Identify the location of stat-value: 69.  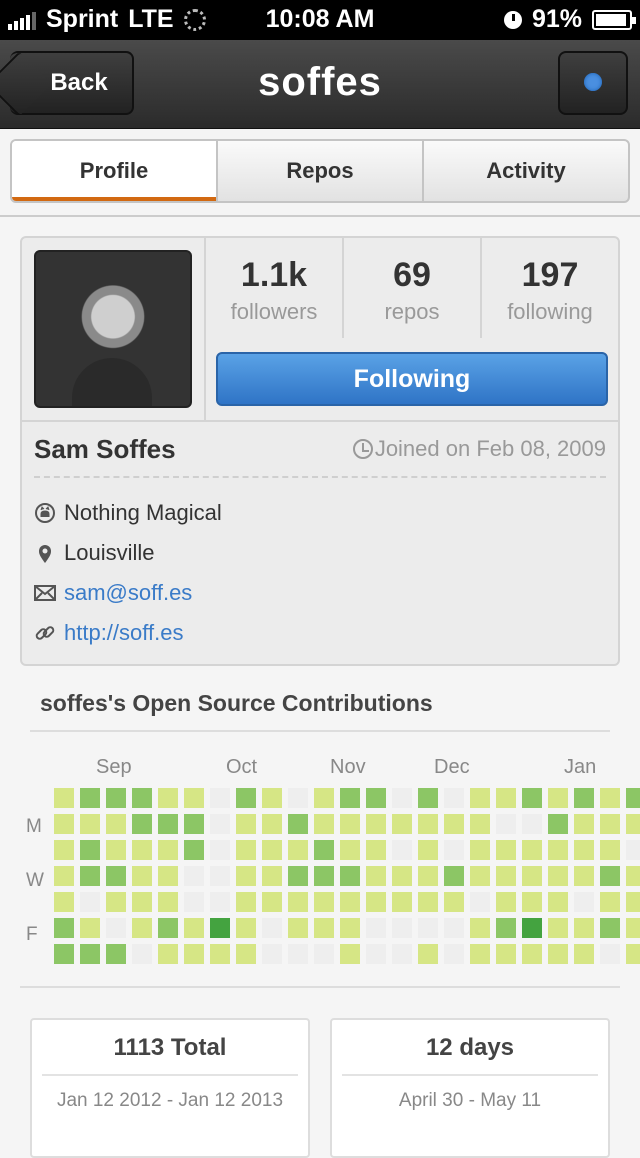
(412, 275).